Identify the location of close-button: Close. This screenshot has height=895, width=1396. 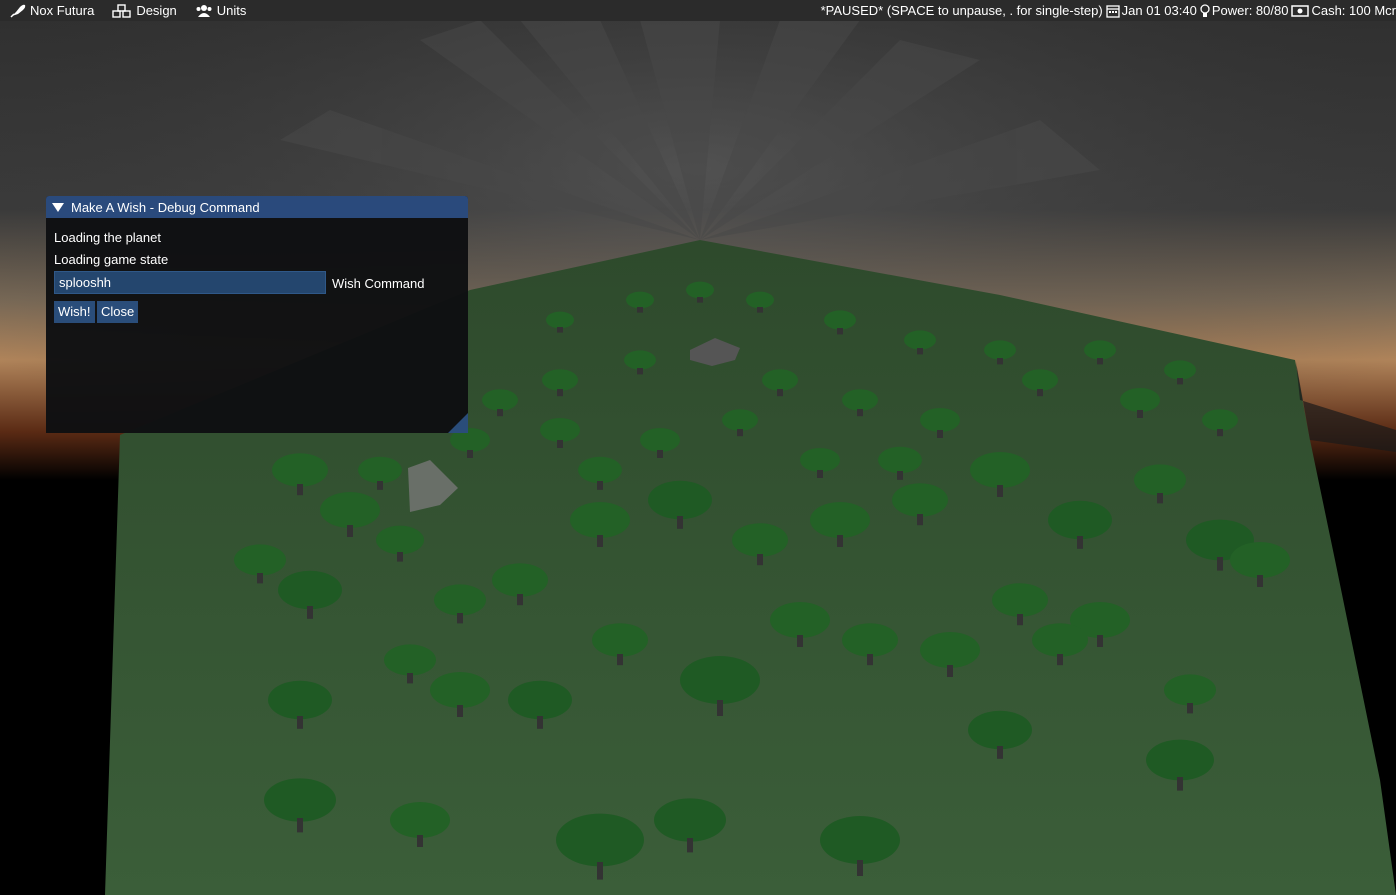
(118, 312).